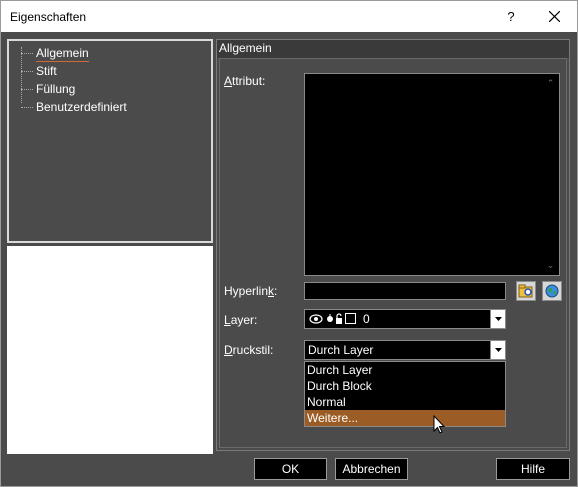 This screenshot has height=487, width=578. Describe the element at coordinates (550, 83) in the screenshot. I see `scroll-up-icon: ⌃` at that location.